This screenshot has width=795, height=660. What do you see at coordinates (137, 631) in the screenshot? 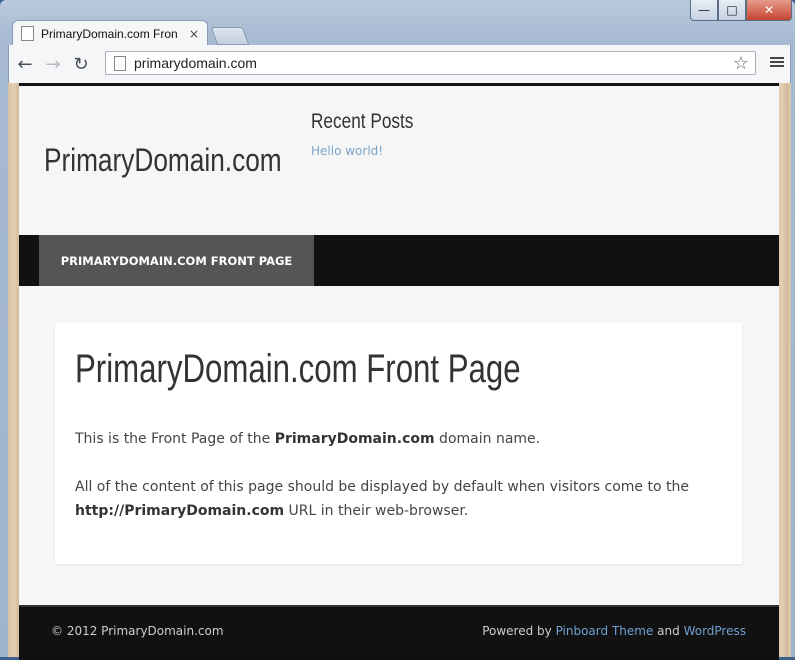
I see `copyright-text: © 2012 PrimaryDomain.com` at bounding box center [137, 631].